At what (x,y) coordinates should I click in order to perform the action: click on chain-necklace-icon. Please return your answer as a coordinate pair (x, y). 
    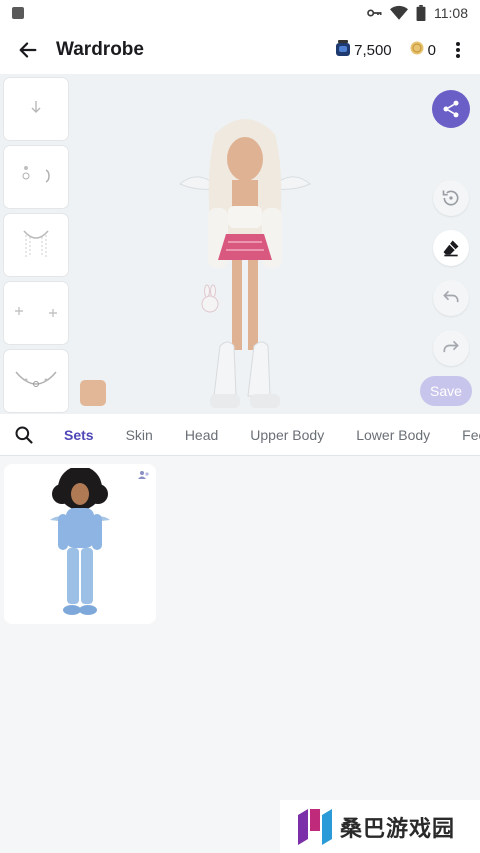
    Looking at the image, I should click on (36, 244).